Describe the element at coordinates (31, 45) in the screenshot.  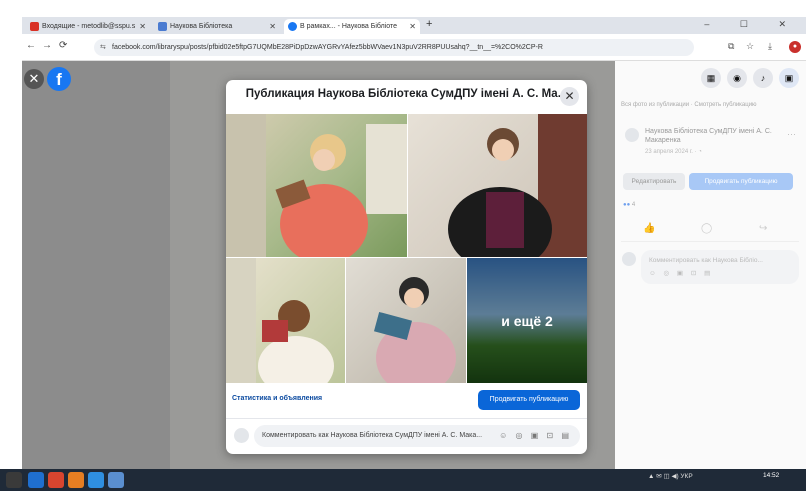
I see `back-button: ←` at that location.